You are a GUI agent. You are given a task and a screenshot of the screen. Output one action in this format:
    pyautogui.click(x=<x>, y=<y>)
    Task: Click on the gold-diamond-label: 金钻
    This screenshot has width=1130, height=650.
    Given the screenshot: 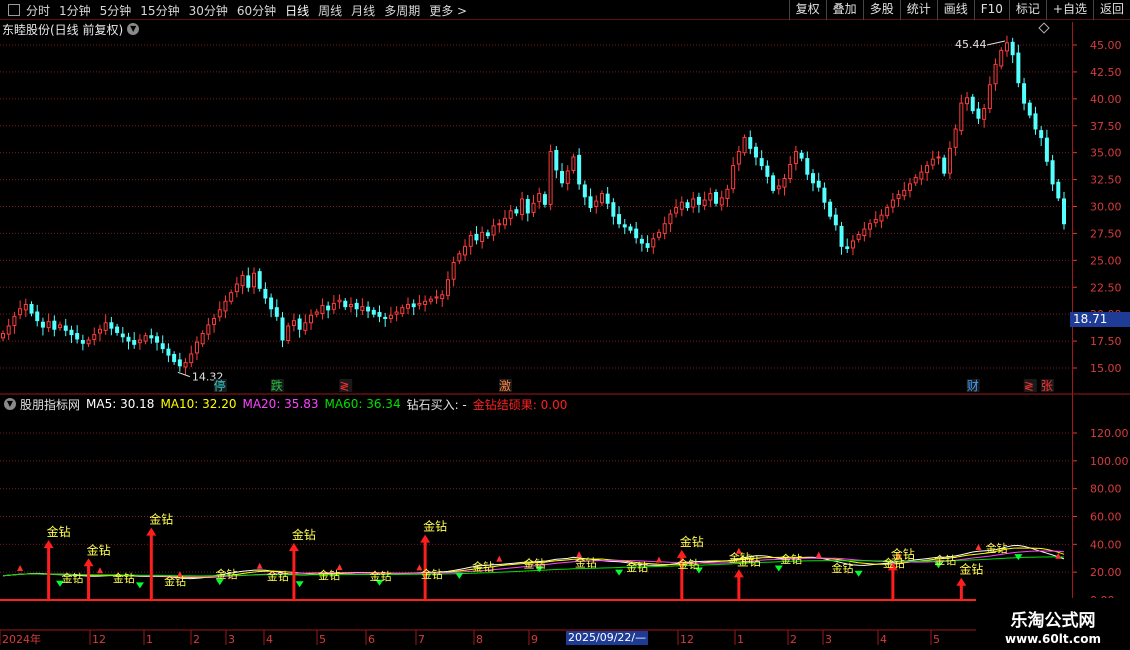 What is the action you would take?
    pyautogui.click(x=692, y=541)
    